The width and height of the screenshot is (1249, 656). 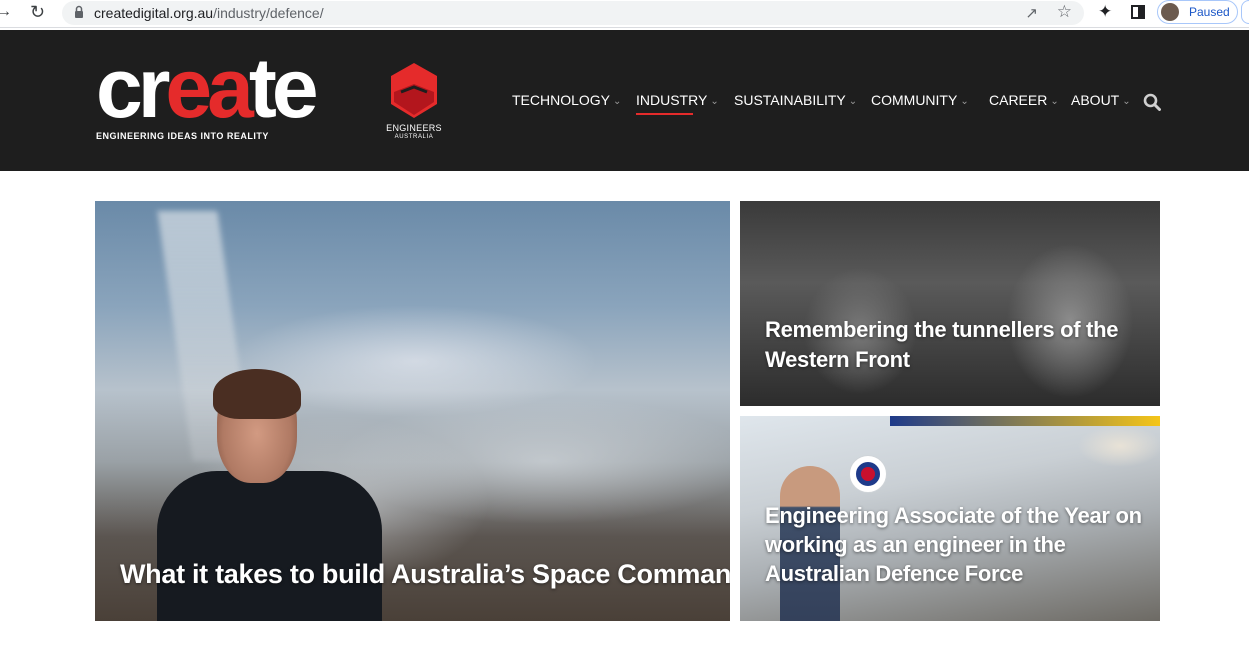 I want to click on side-panel-icon, so click(x=1138, y=12).